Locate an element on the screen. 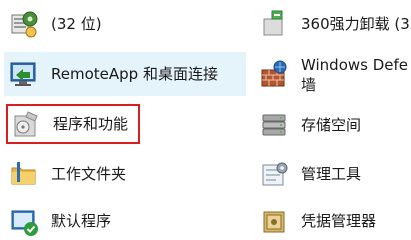 This screenshot has width=411, height=240. default-programs-icon is located at coordinates (25, 221).